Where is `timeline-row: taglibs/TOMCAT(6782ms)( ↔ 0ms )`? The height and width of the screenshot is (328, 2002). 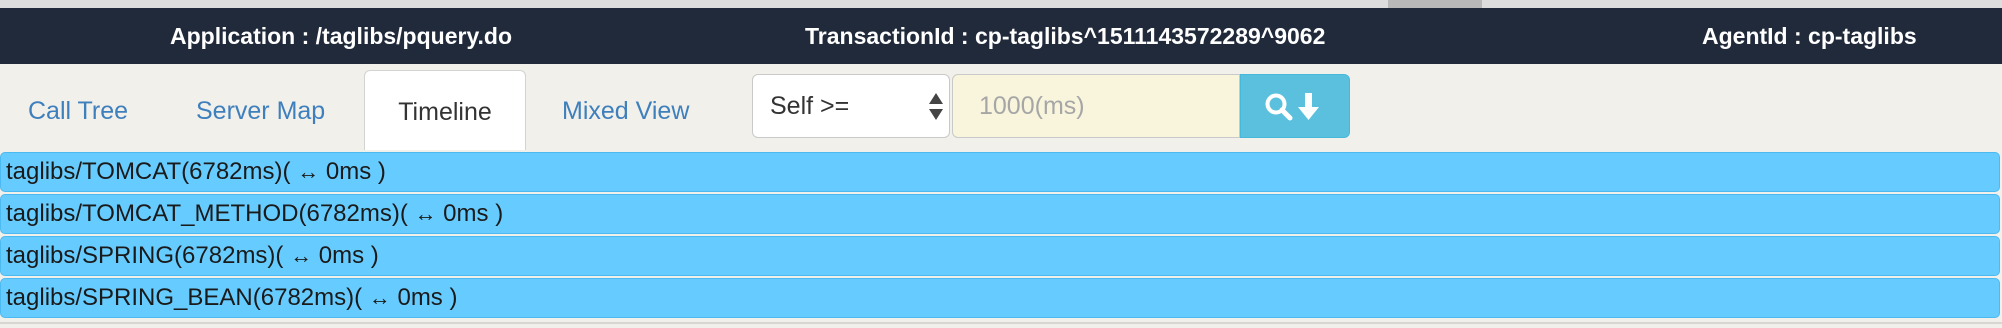
timeline-row: taglibs/TOMCAT(6782ms)( ↔ 0ms ) is located at coordinates (1000, 172).